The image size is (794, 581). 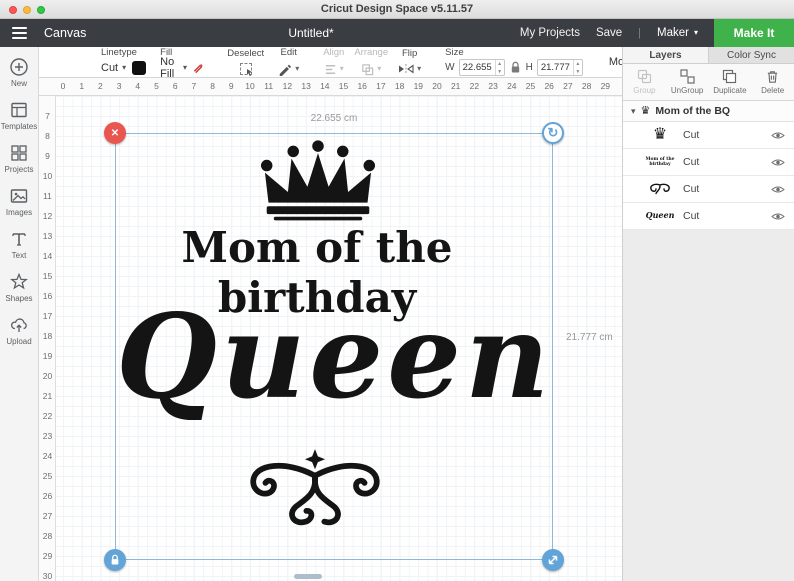 I want to click on flip-button: Flip ▾, so click(x=409, y=62).